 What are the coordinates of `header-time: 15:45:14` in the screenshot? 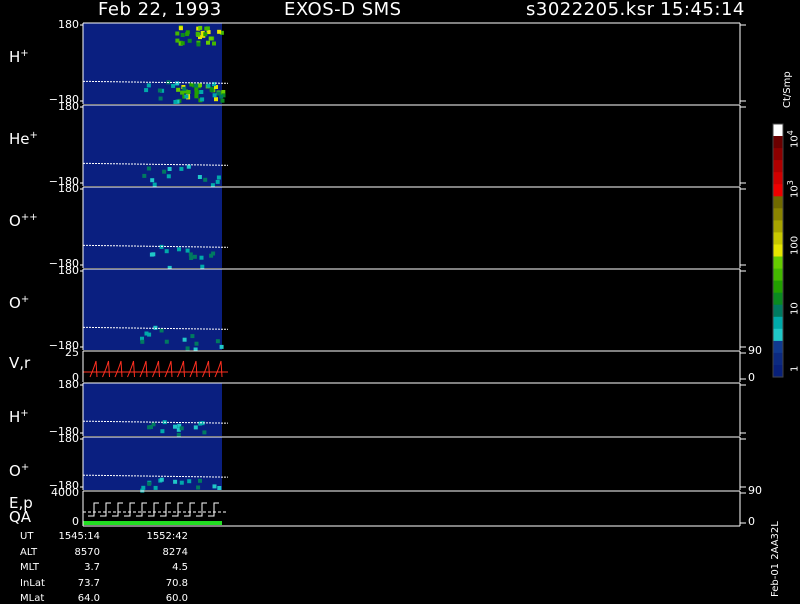 It's located at (702, 10).